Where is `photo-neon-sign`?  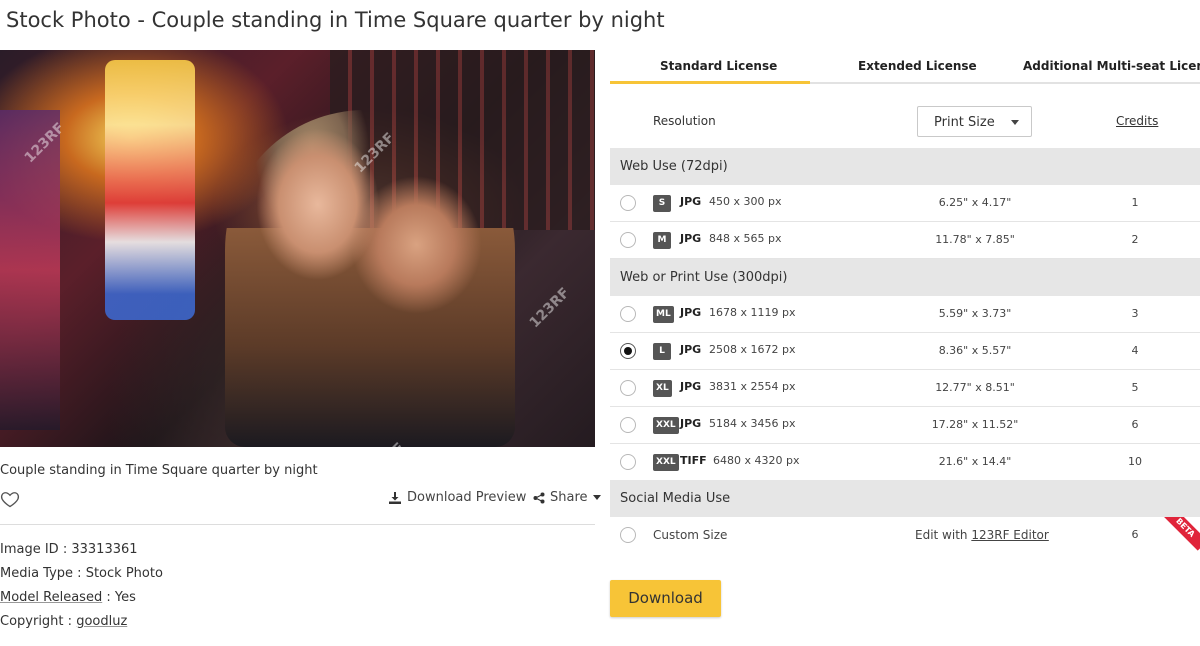
photo-neon-sign is located at coordinates (150, 190).